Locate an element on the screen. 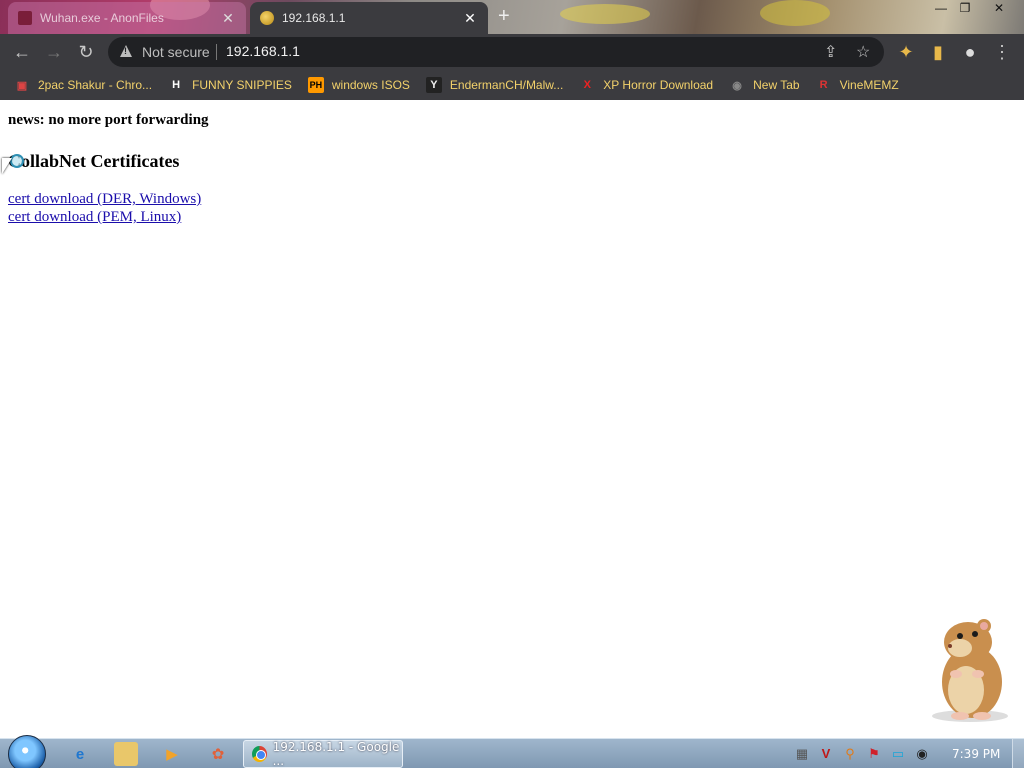  x-icon: X is located at coordinates (587, 85).